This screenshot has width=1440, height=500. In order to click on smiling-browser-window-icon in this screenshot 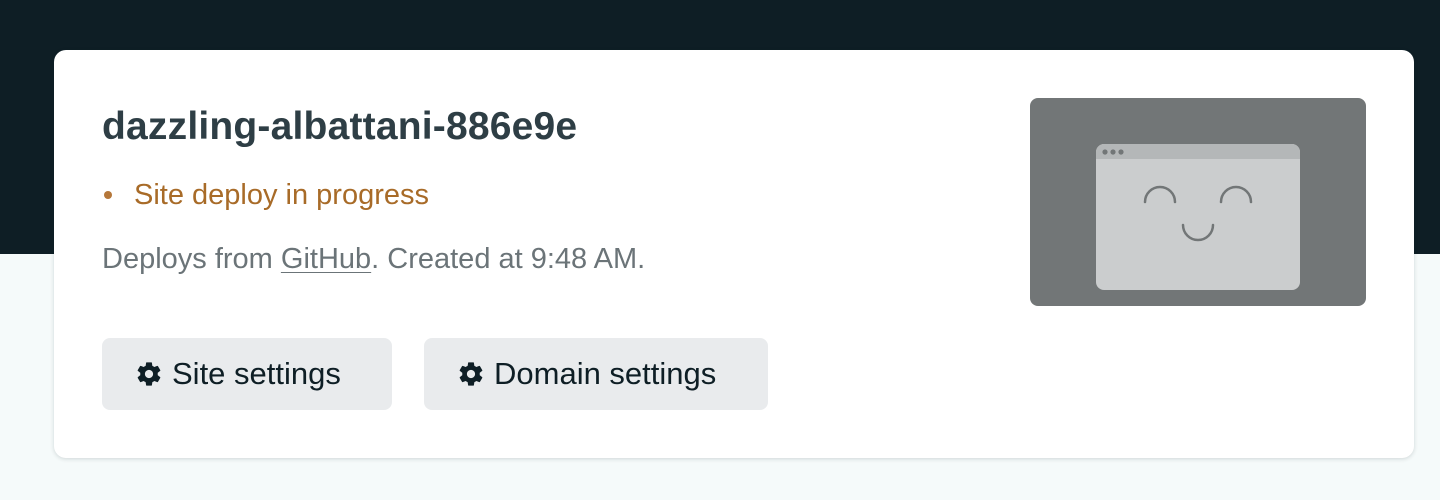, I will do `click(1198, 217)`.